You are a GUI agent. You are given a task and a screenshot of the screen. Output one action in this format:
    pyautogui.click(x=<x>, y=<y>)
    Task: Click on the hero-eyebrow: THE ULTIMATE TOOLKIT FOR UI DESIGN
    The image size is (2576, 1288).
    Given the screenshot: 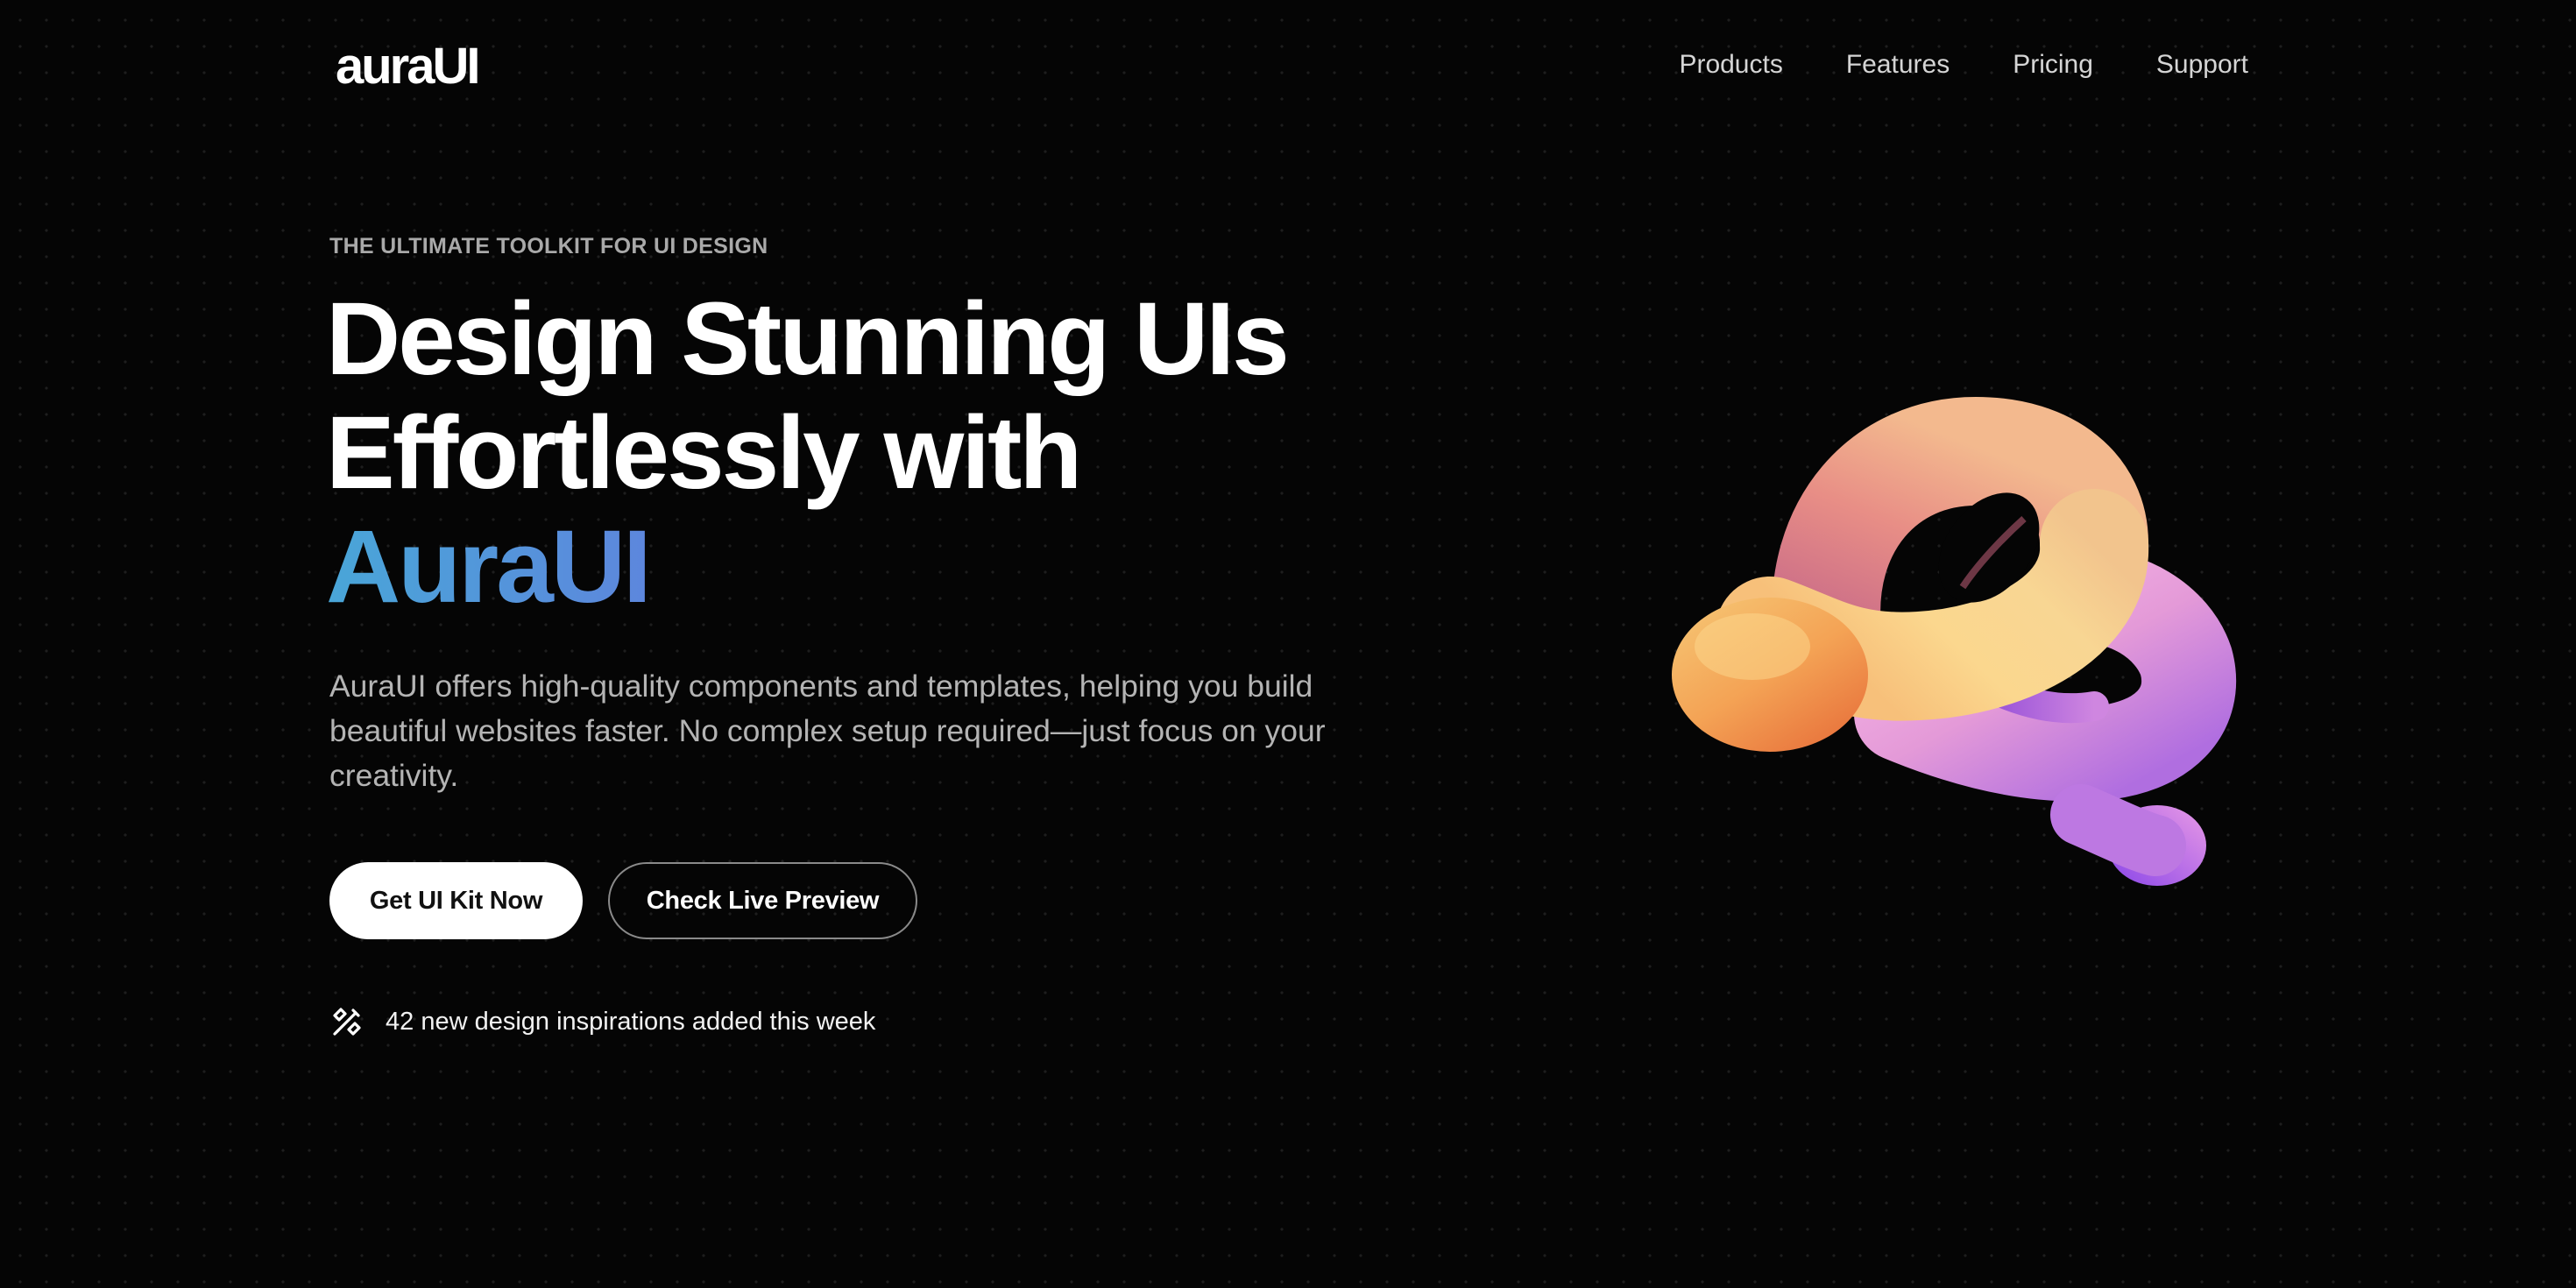 What is the action you would take?
    pyautogui.click(x=548, y=246)
    